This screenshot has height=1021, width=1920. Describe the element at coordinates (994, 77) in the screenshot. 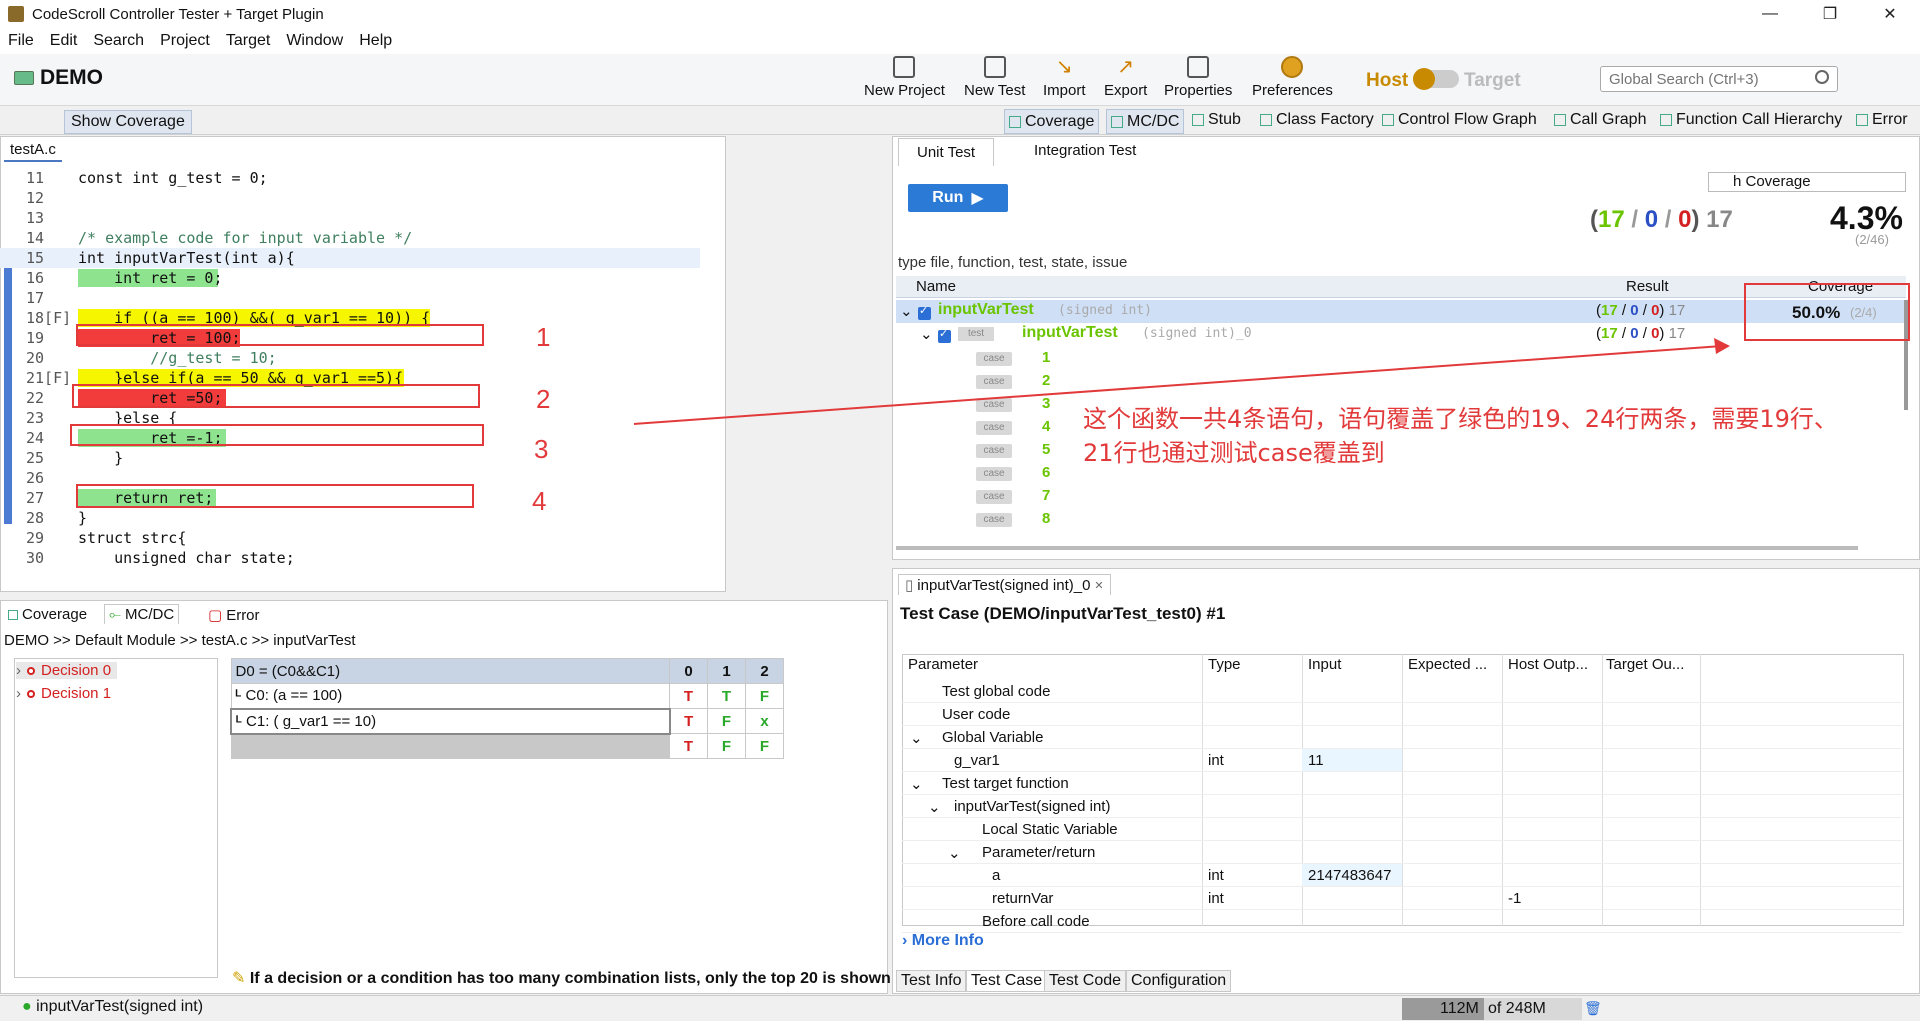

I see `new-test-button: New Test` at that location.